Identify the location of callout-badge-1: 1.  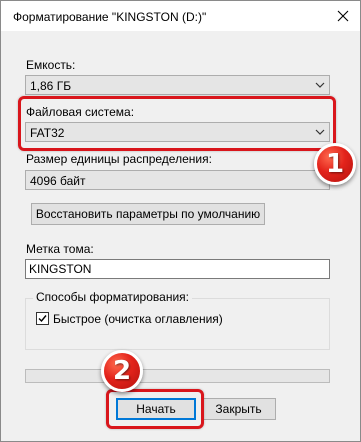
(335, 164).